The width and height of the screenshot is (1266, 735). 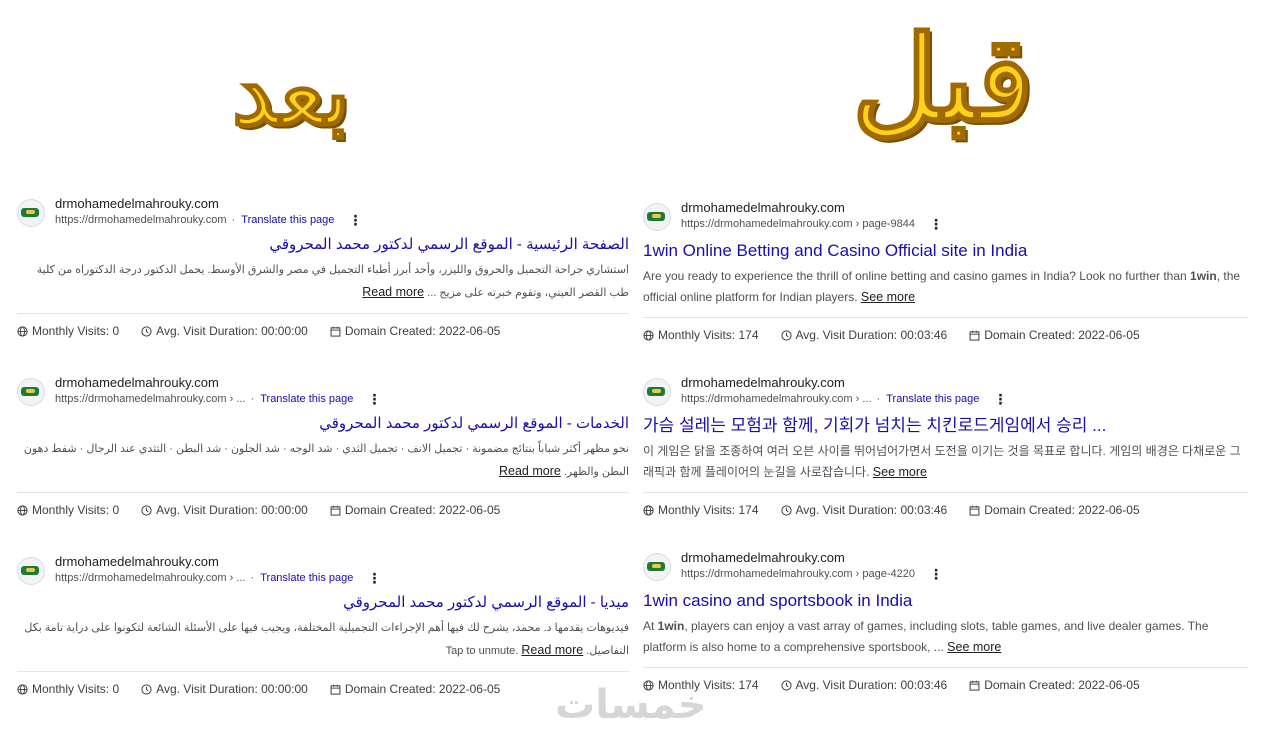 What do you see at coordinates (291, 92) in the screenshot?
I see `heading-after: بعد` at bounding box center [291, 92].